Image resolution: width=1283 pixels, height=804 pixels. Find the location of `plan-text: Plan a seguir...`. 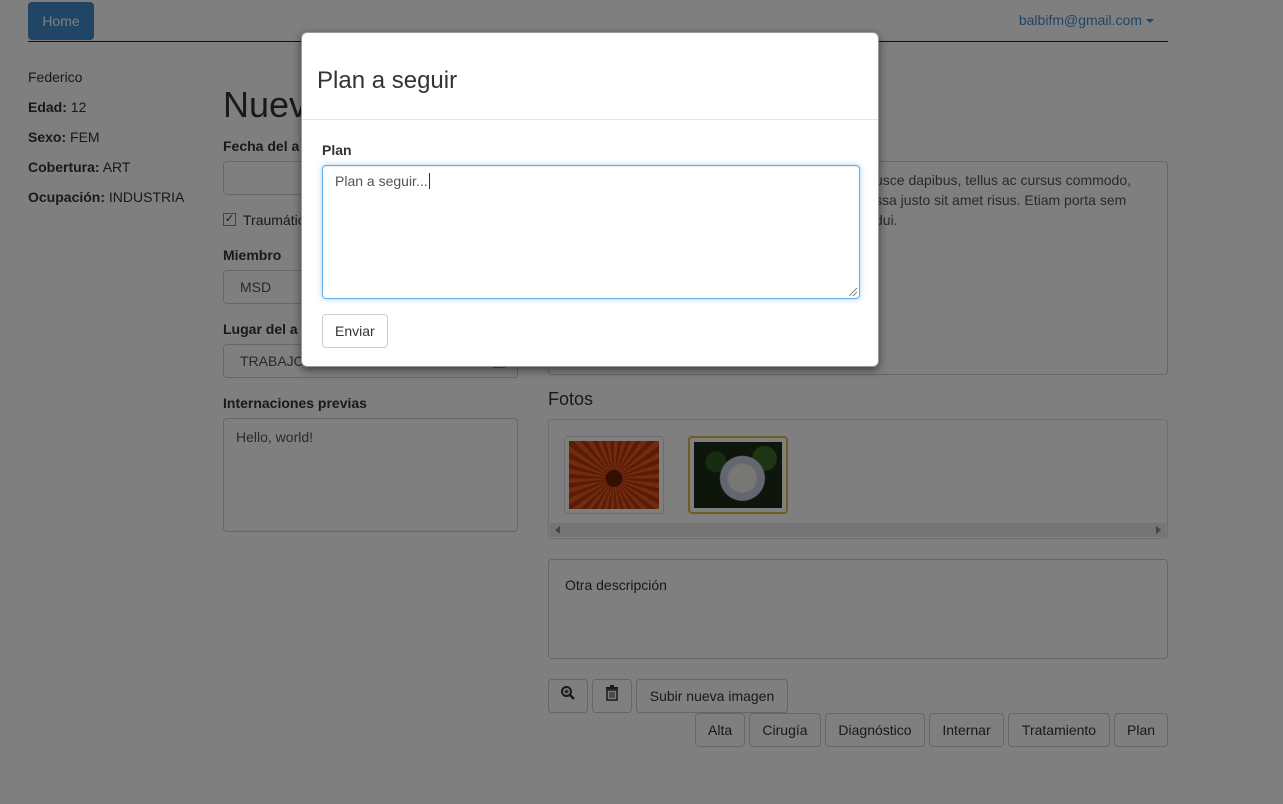

plan-text: Plan a seguir... is located at coordinates (381, 181).